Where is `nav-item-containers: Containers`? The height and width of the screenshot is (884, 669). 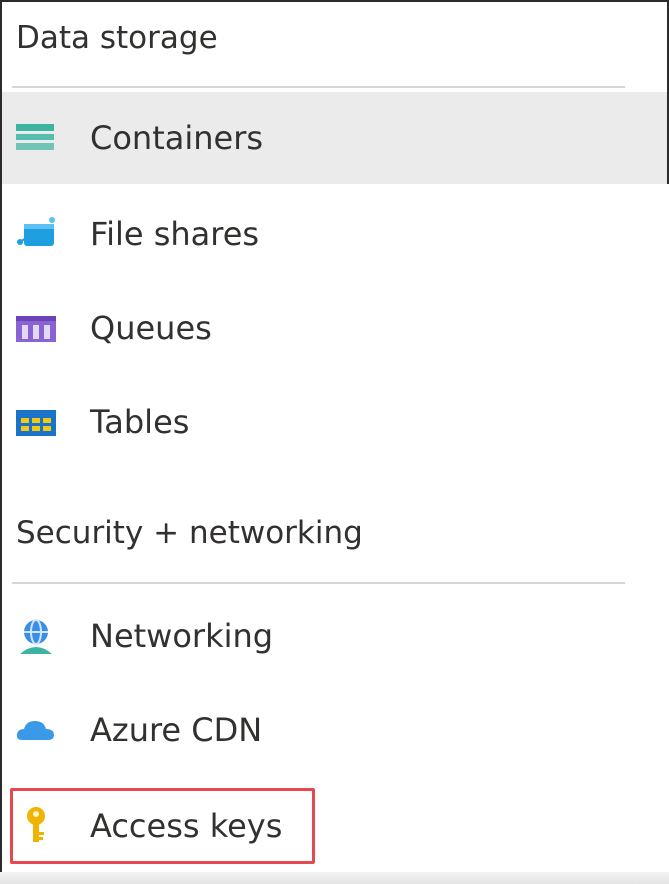
nav-item-containers: Containers is located at coordinates (334, 138).